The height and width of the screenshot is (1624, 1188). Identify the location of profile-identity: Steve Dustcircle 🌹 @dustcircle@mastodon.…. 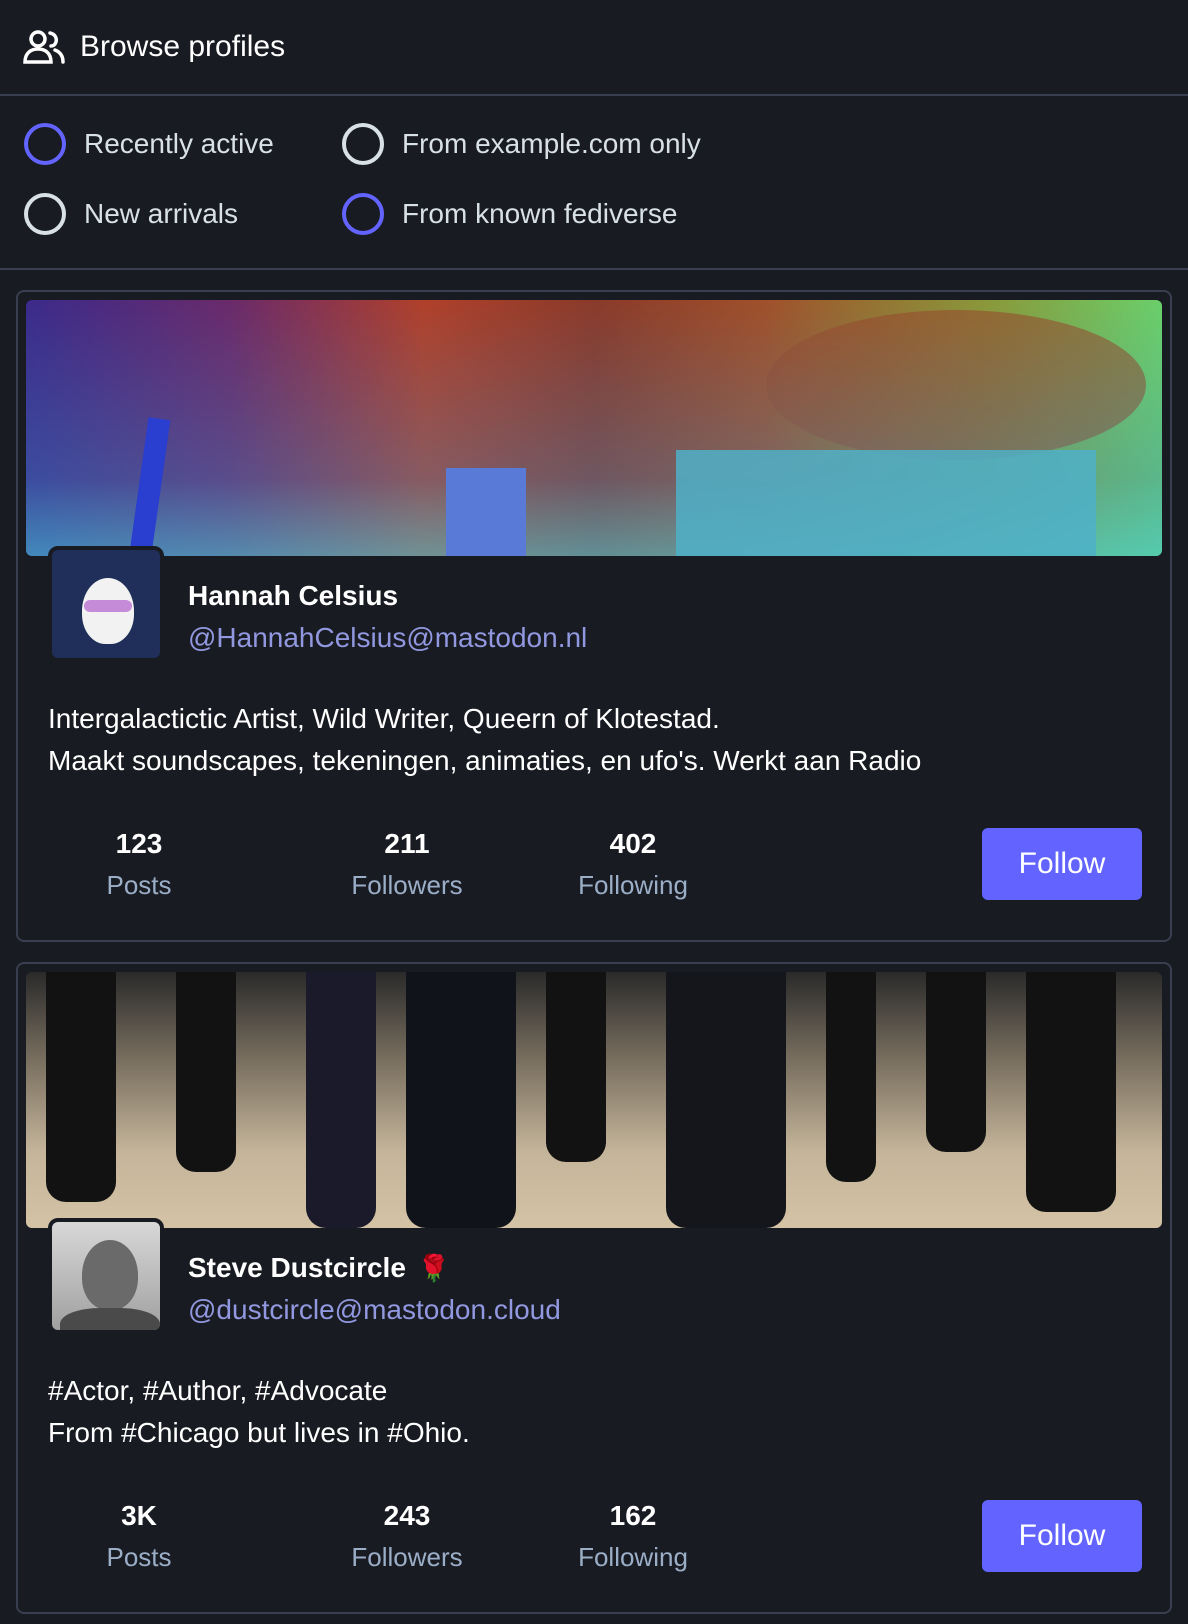
(594, 1288).